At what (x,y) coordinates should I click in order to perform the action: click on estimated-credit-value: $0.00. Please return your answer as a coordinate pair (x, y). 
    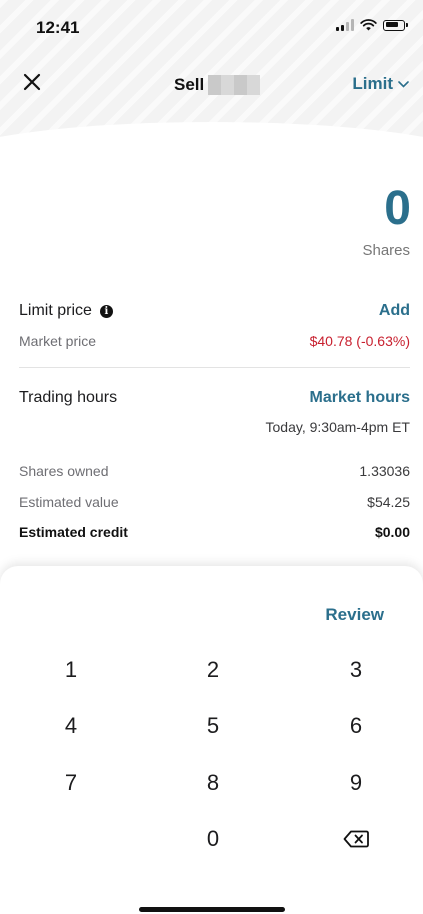
    Looking at the image, I should click on (392, 532).